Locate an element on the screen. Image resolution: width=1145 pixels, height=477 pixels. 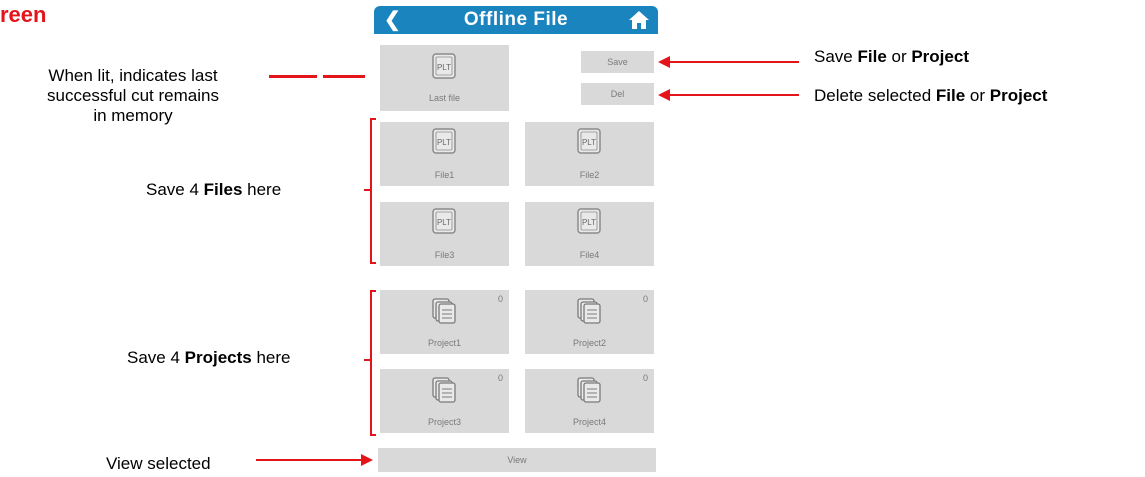
files-bracket is located at coordinates (371, 193).